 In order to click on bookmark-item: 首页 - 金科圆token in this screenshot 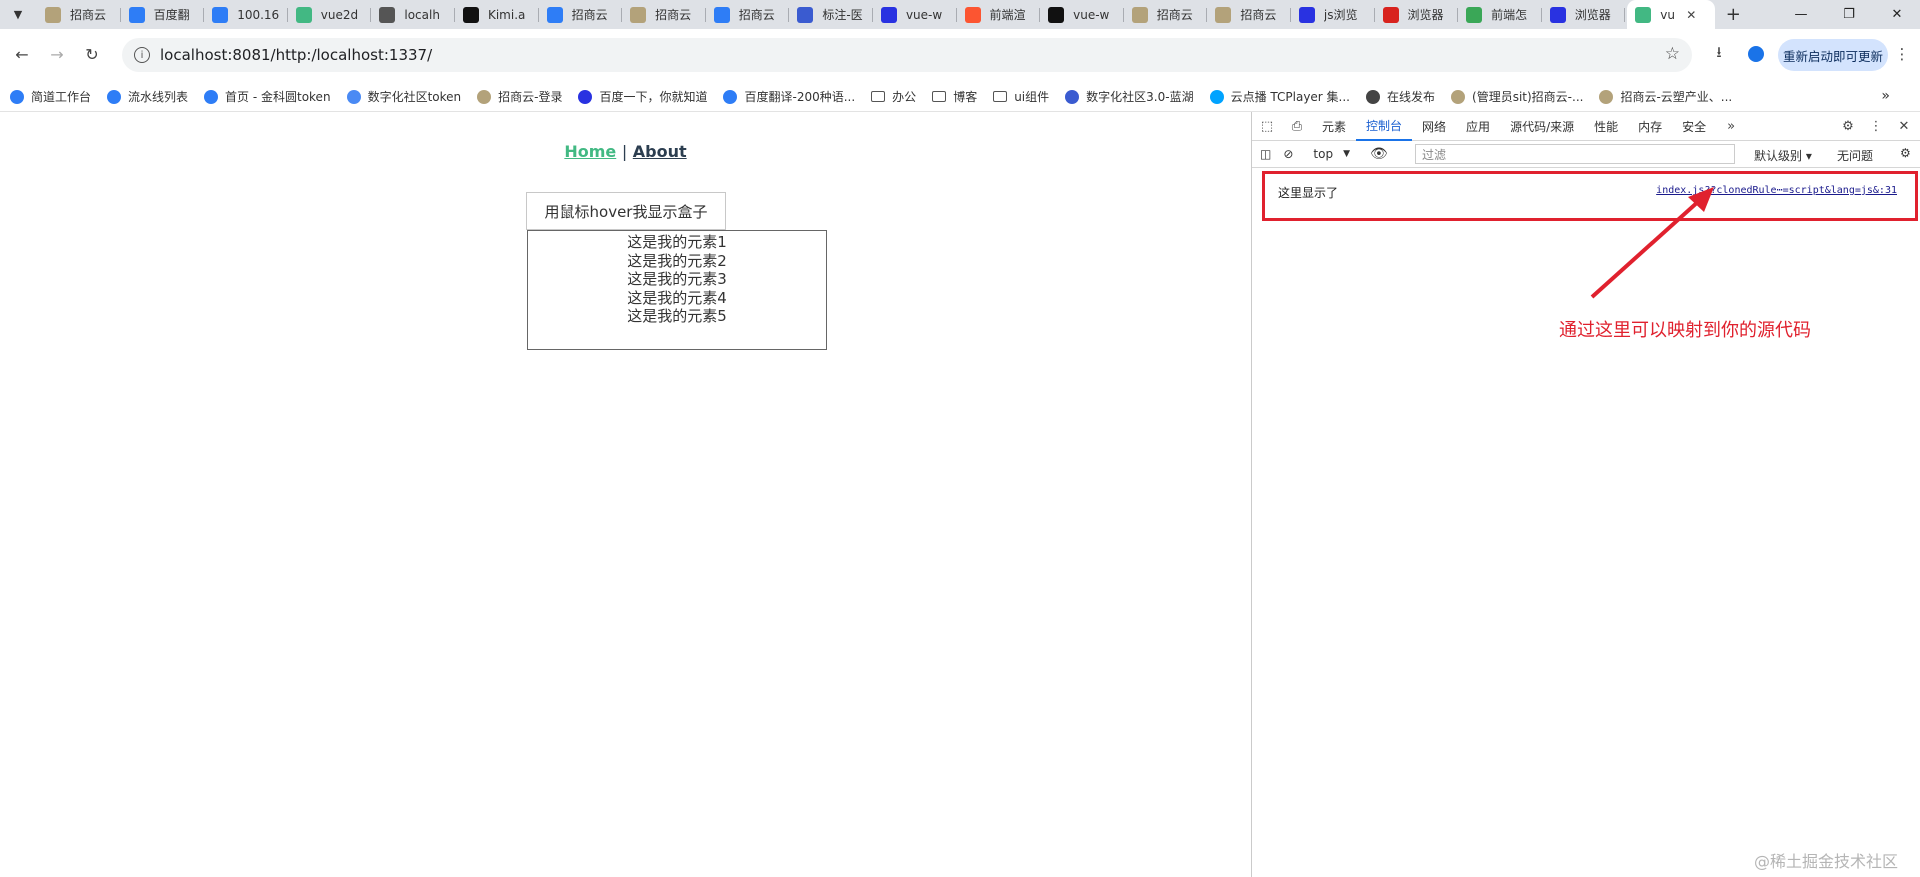, I will do `click(267, 96)`.